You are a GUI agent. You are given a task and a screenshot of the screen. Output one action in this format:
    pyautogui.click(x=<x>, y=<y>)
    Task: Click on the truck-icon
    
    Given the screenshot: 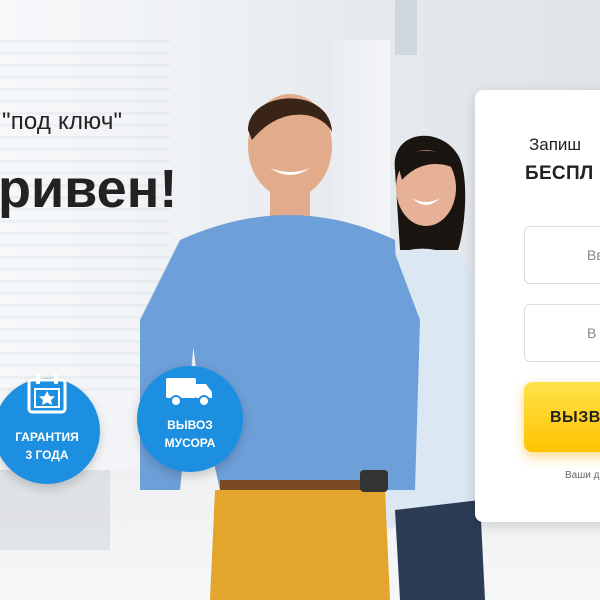 What is the action you would take?
    pyautogui.click(x=190, y=392)
    